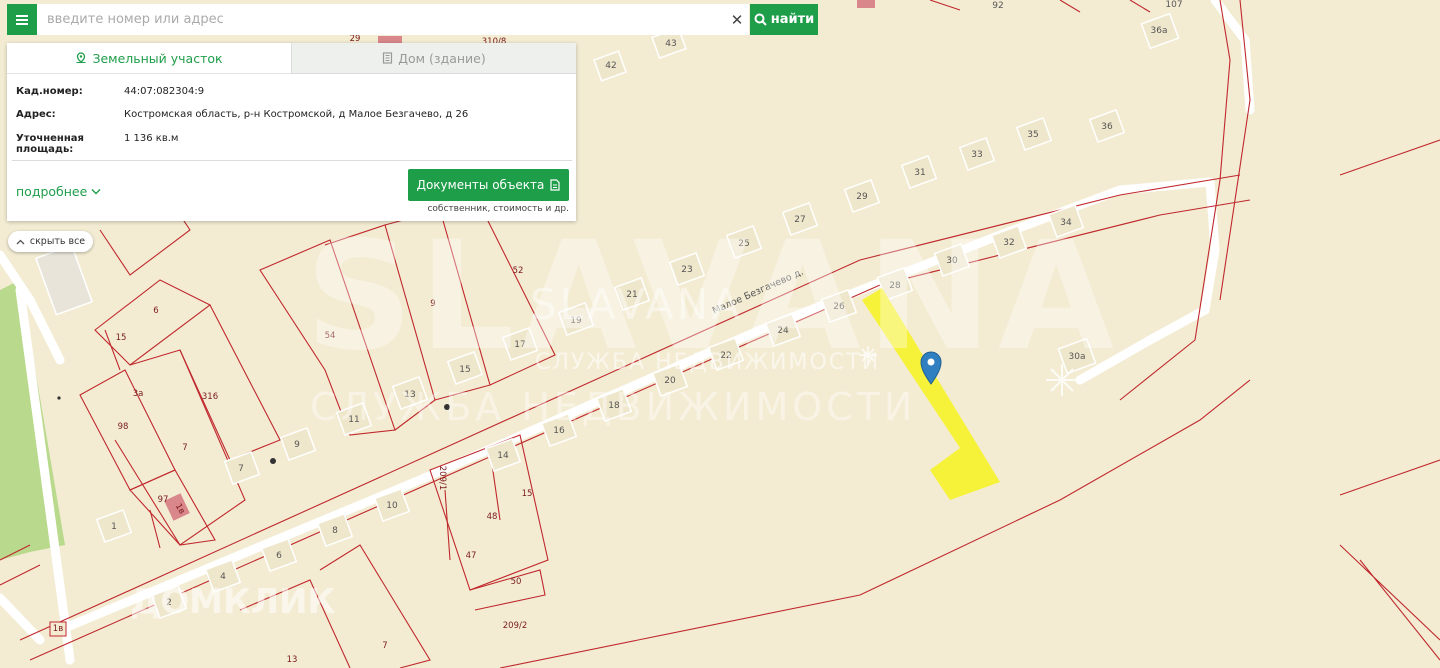 Image resolution: width=1440 pixels, height=668 pixels. What do you see at coordinates (353, 420) in the screenshot?
I see `house-number-label: 11` at bounding box center [353, 420].